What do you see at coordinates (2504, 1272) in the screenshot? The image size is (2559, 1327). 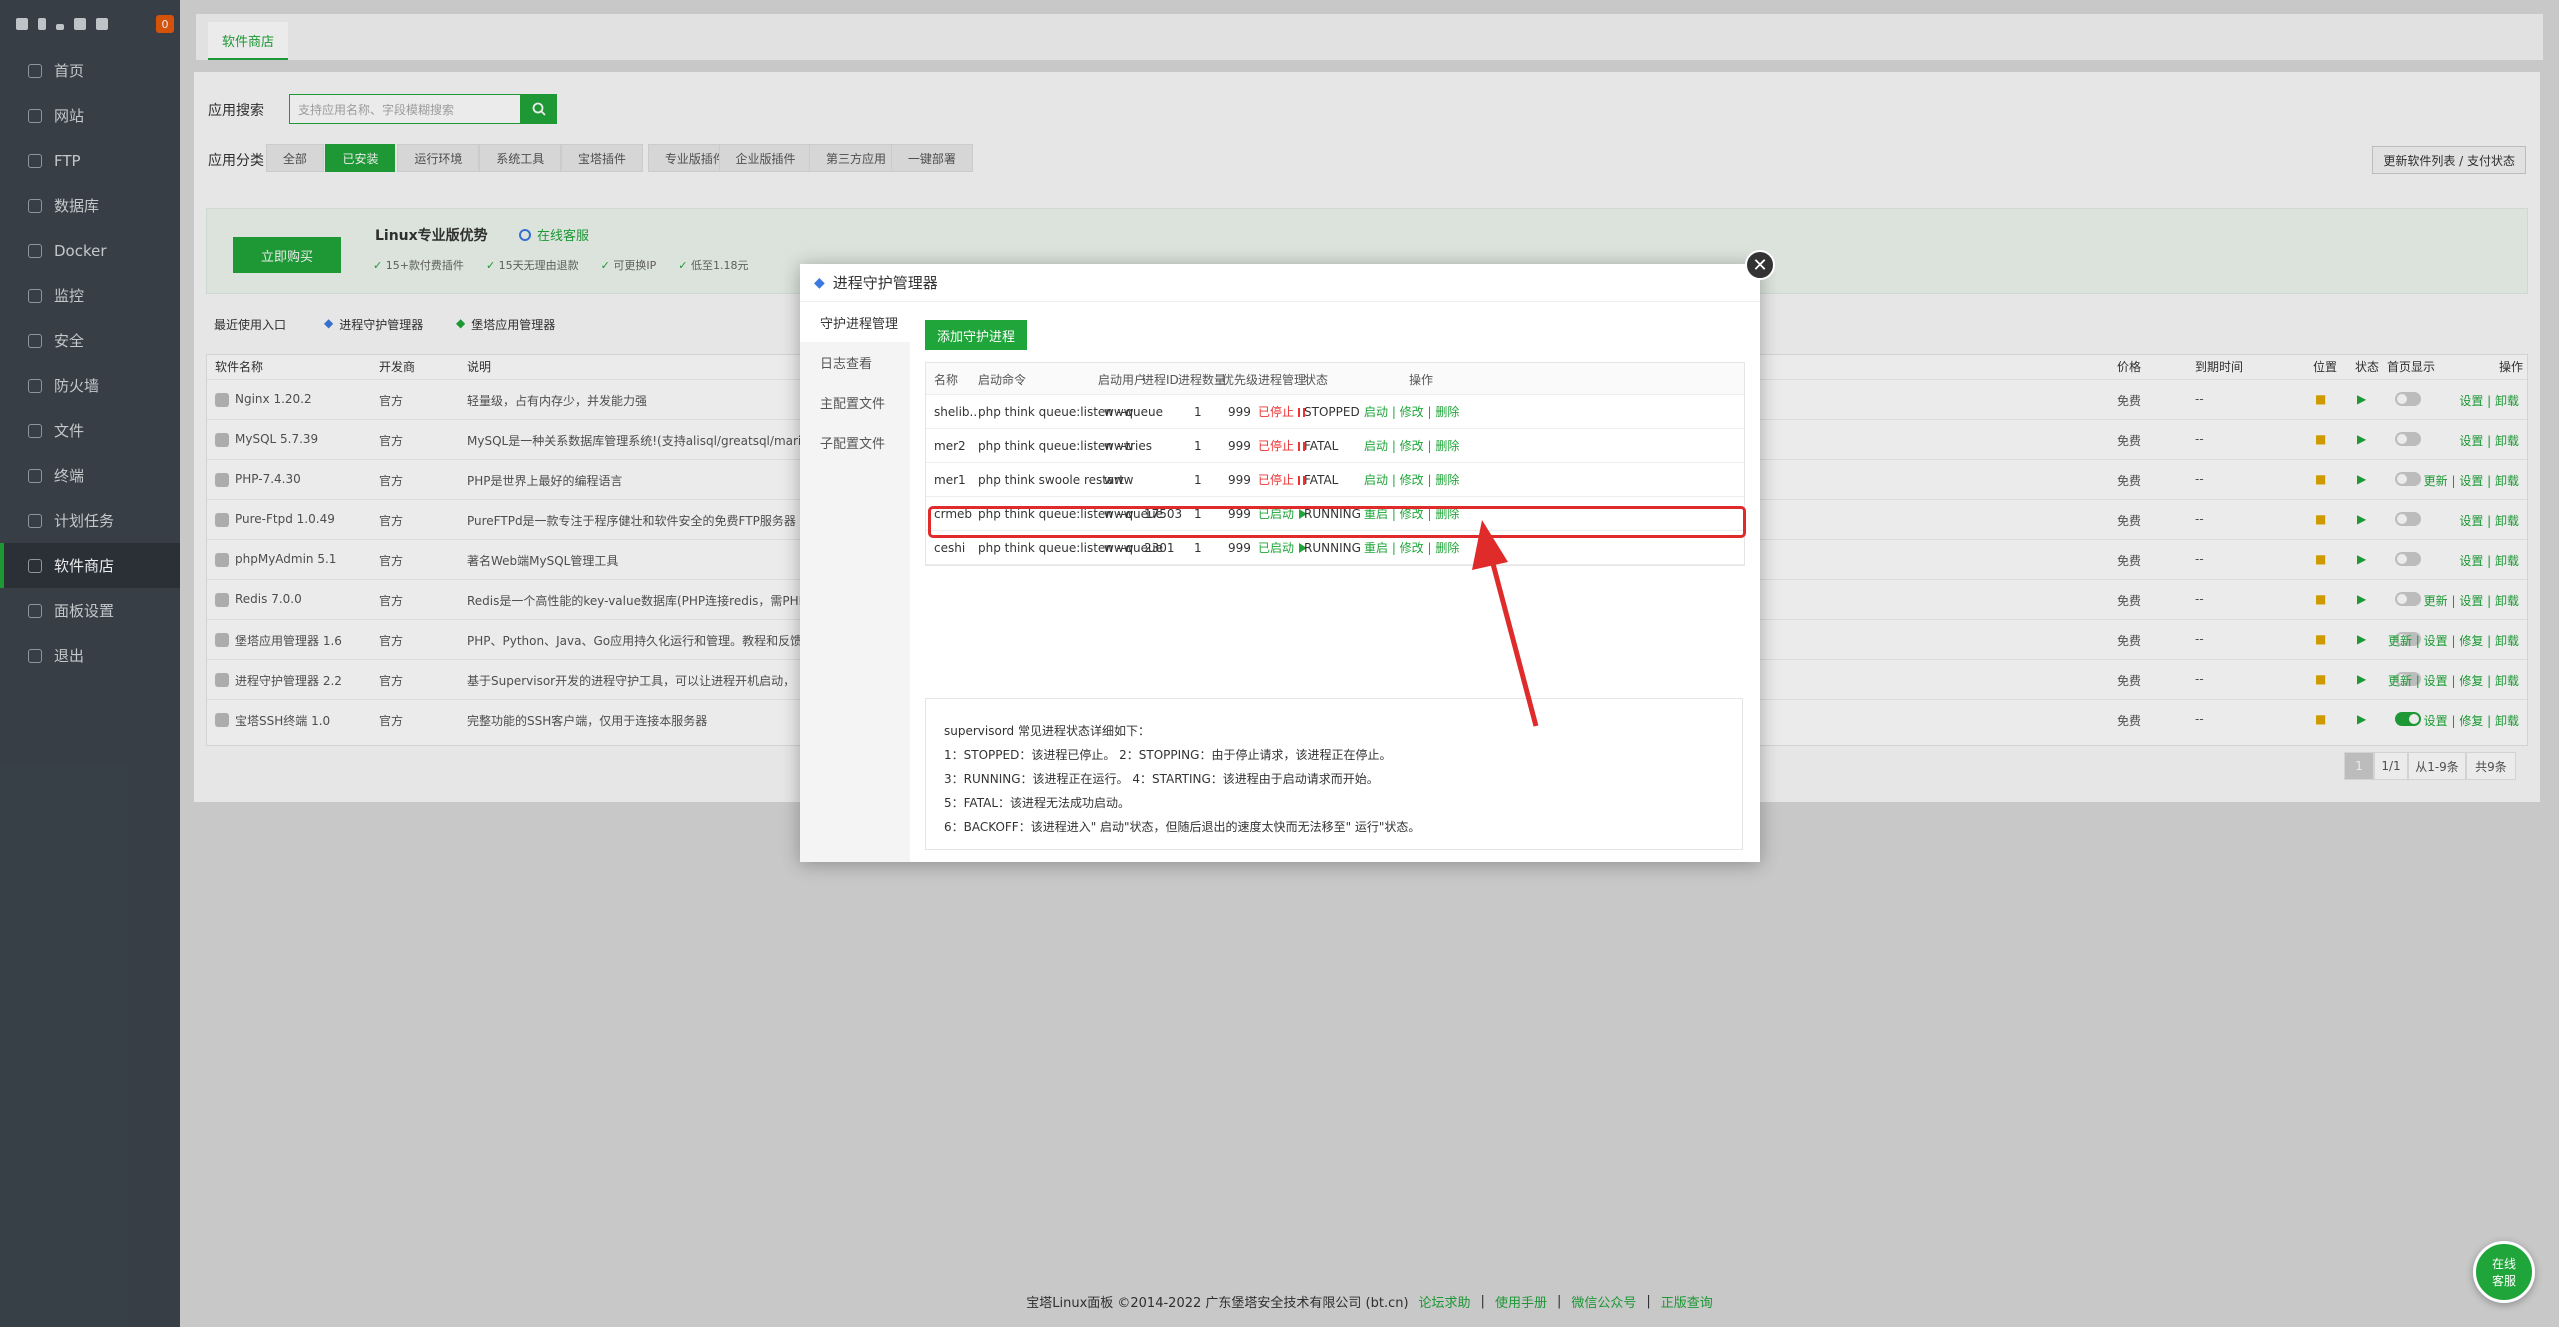 I see `online-service-button: 在线 客服` at bounding box center [2504, 1272].